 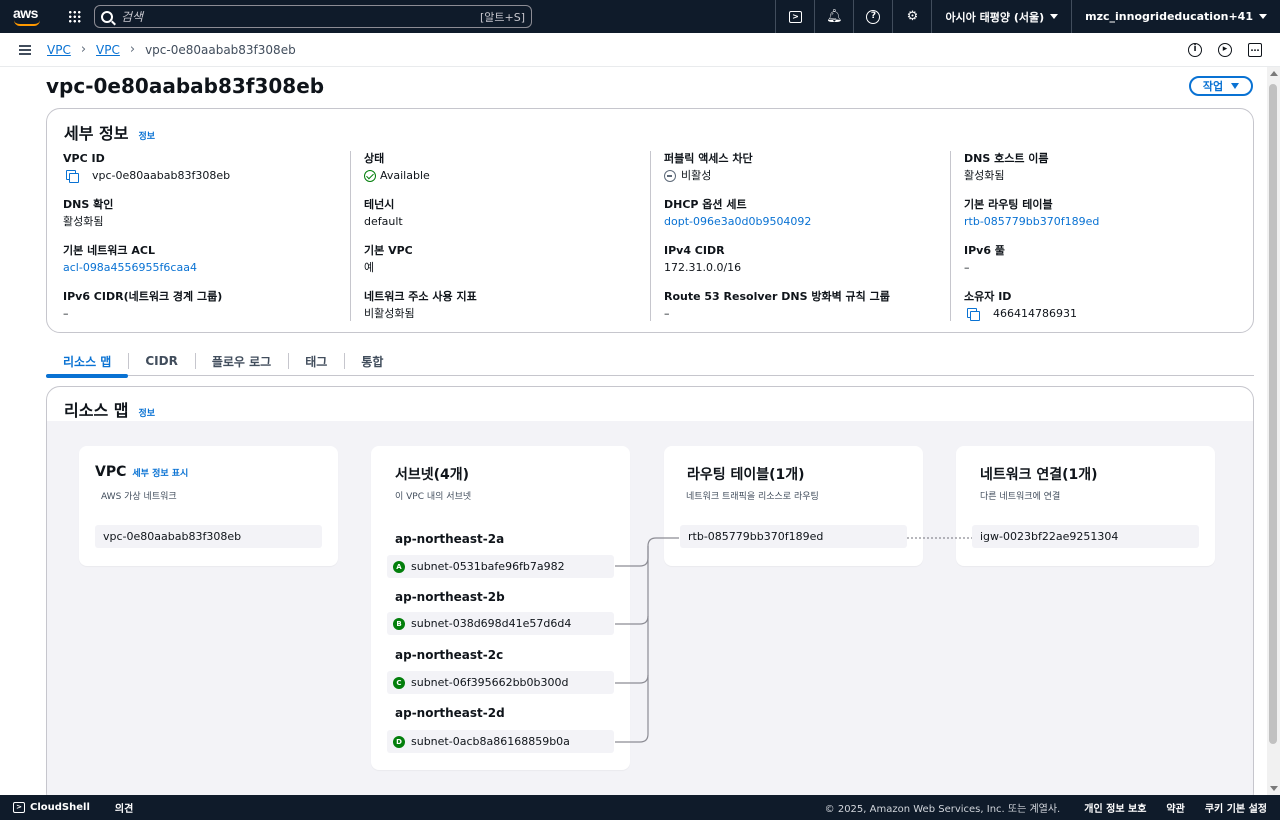 I want to click on status-success-icon, so click(x=370, y=176).